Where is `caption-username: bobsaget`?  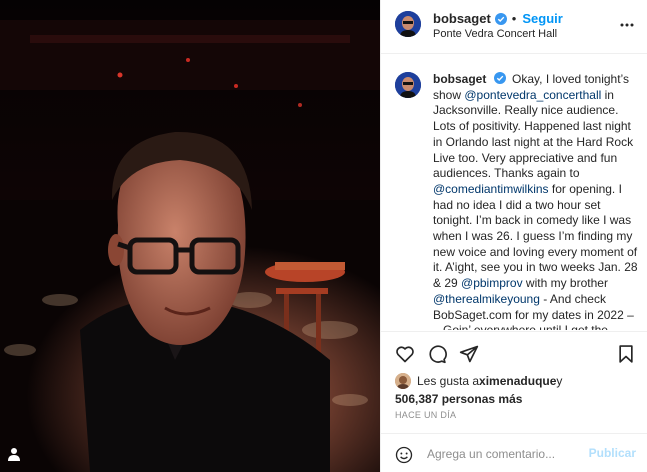 caption-username: bobsaget is located at coordinates (459, 79).